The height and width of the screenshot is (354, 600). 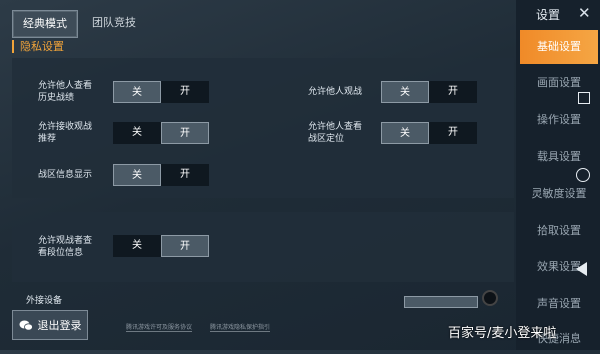 What do you see at coordinates (584, 98) in the screenshot?
I see `recent-apps-icon` at bounding box center [584, 98].